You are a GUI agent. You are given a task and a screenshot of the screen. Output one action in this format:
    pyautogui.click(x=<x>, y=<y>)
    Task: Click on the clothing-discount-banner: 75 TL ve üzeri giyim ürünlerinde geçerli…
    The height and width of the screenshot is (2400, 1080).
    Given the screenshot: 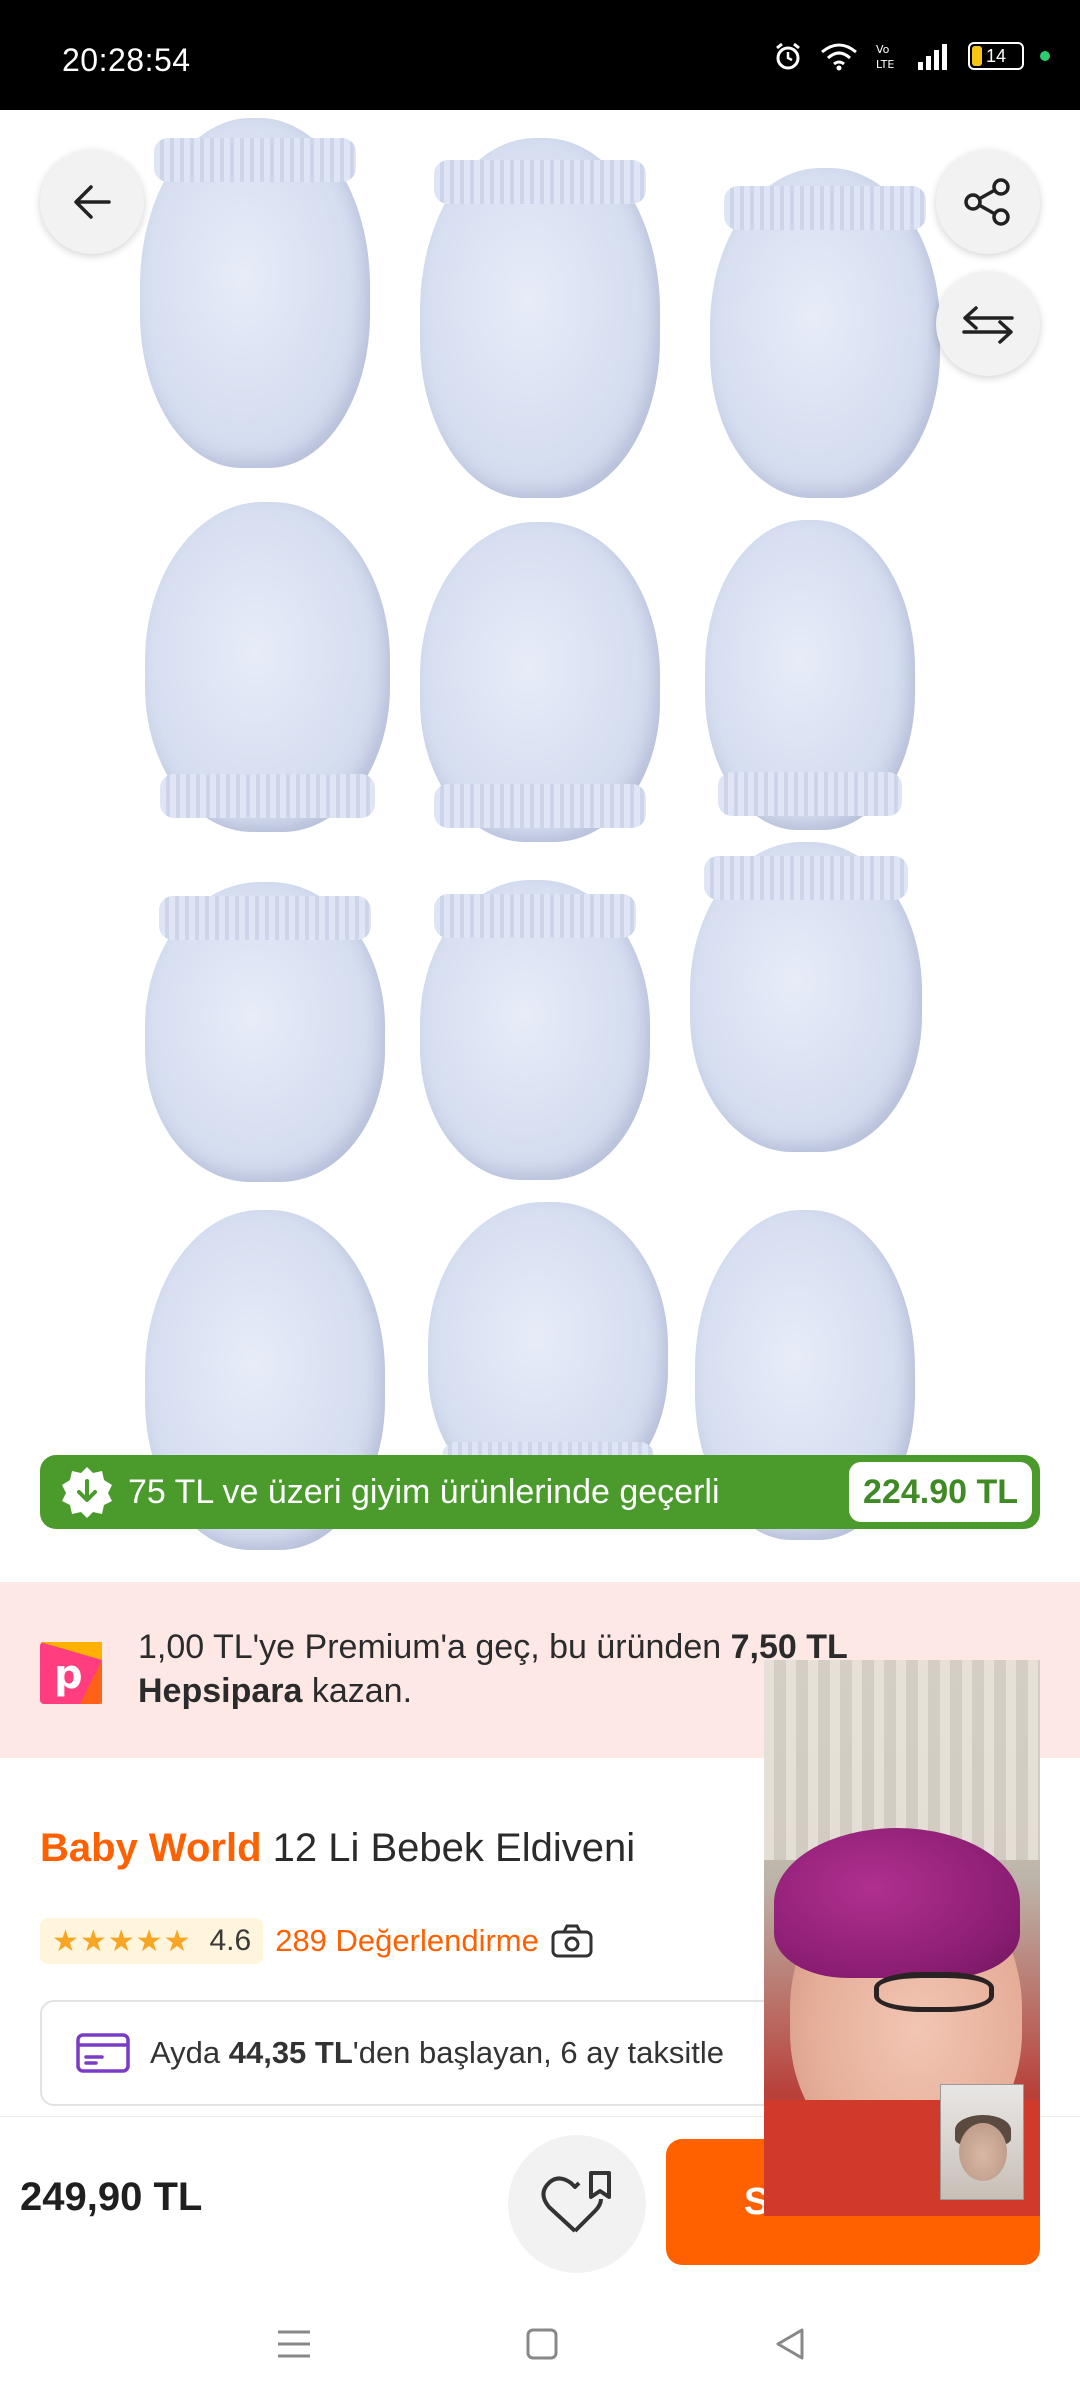 What is the action you would take?
    pyautogui.click(x=540, y=1492)
    